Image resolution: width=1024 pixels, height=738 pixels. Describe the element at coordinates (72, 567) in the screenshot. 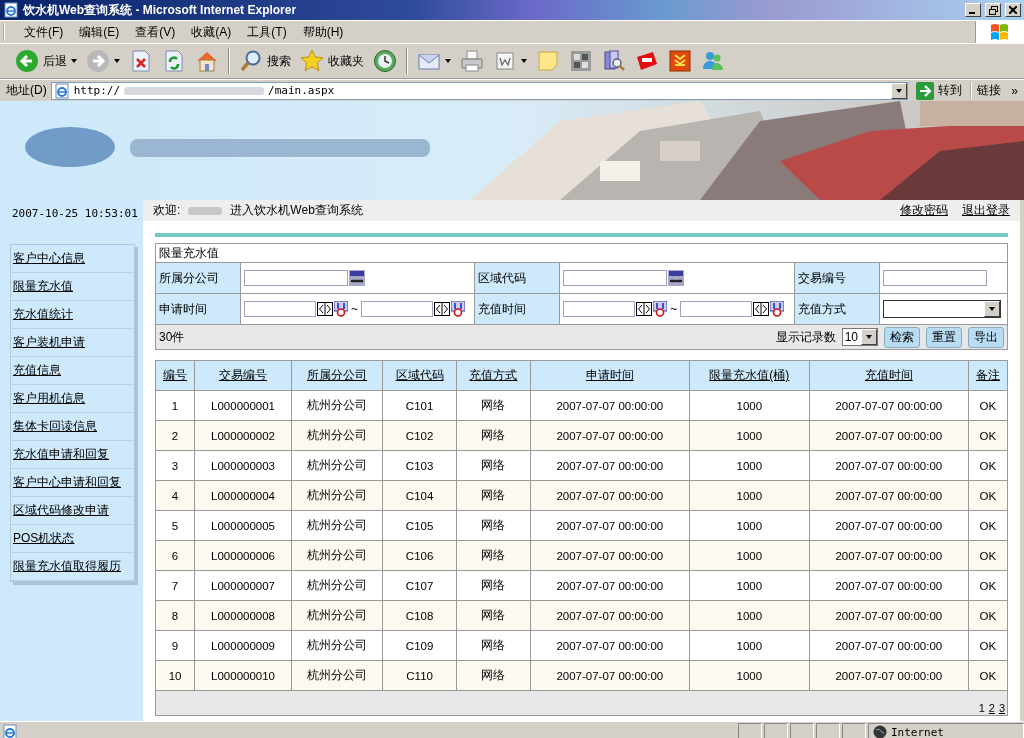

I see `nav-link: 限量充水值取得履历` at that location.